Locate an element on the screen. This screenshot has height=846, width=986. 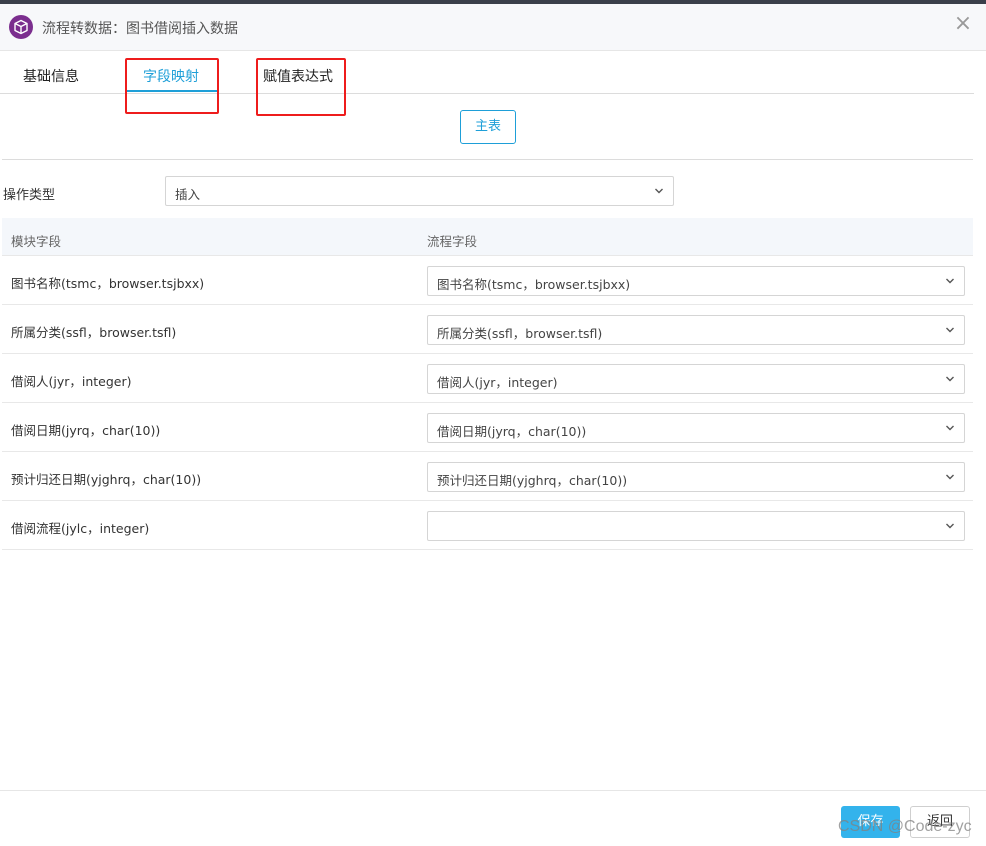
table-row: 借阅人(jyr，integer) 借阅人(jyr，integer) is located at coordinates (487, 378).